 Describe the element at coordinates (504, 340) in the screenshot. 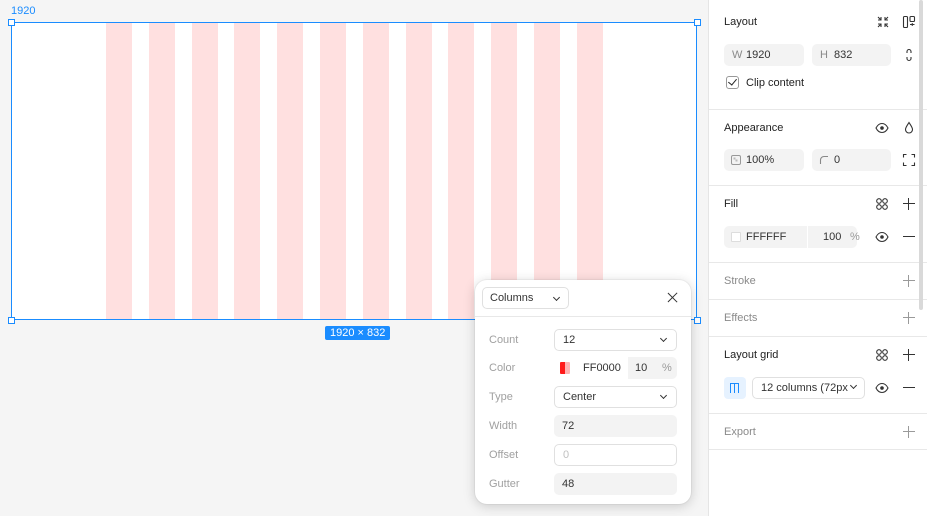

I see `count-label: Count` at that location.